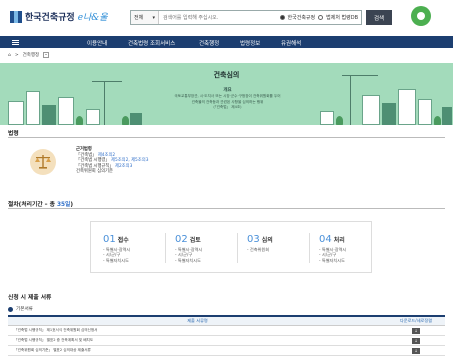 Image resolution: width=453 pixels, height=363 pixels. I want to click on step-number: 04, so click(325, 239).